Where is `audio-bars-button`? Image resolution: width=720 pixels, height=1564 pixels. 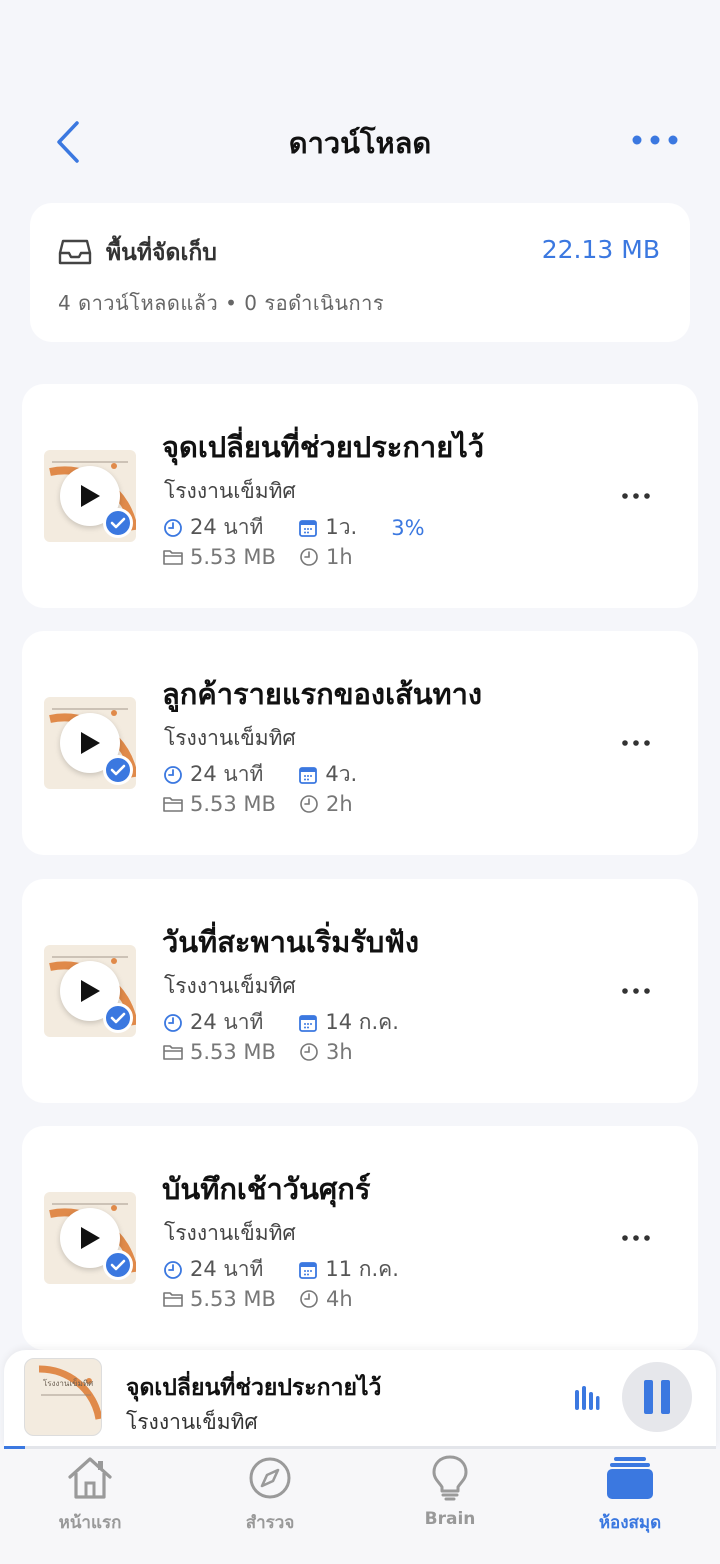 audio-bars-button is located at coordinates (587, 1398).